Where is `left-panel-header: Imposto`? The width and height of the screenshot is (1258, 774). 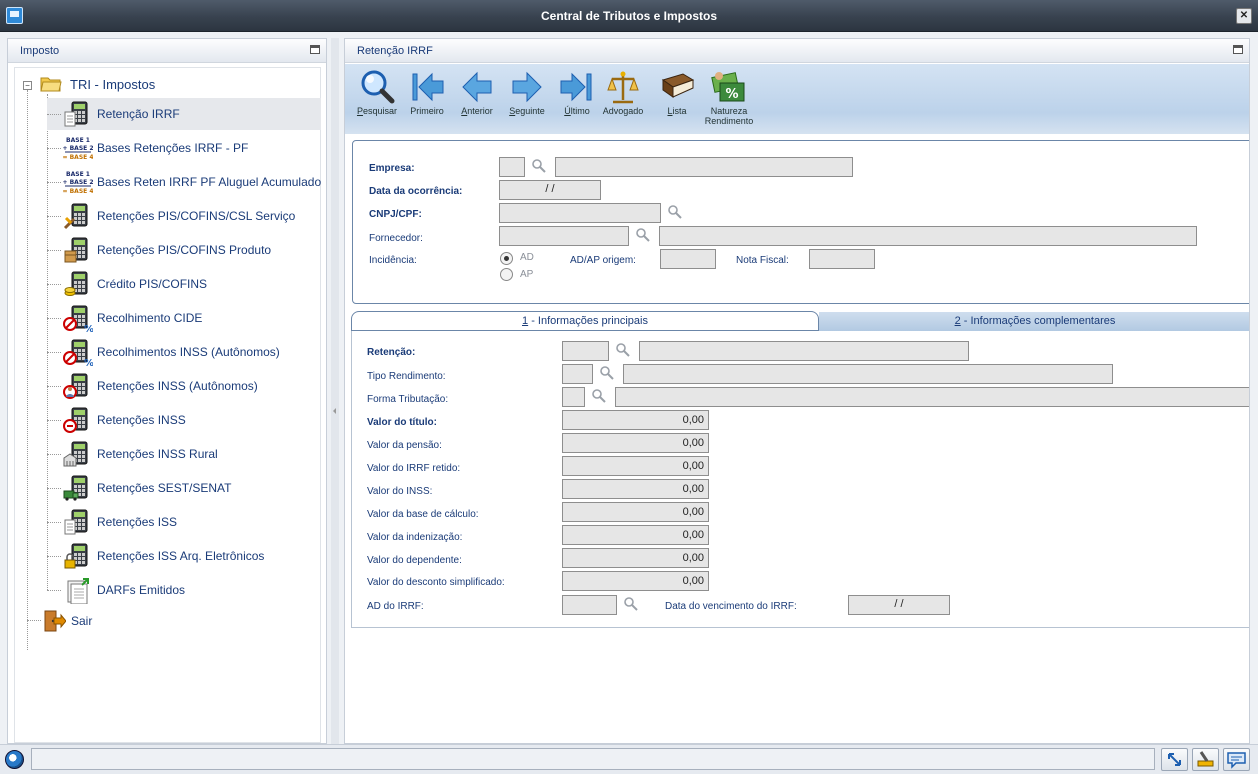 left-panel-header: Imposto is located at coordinates (167, 51).